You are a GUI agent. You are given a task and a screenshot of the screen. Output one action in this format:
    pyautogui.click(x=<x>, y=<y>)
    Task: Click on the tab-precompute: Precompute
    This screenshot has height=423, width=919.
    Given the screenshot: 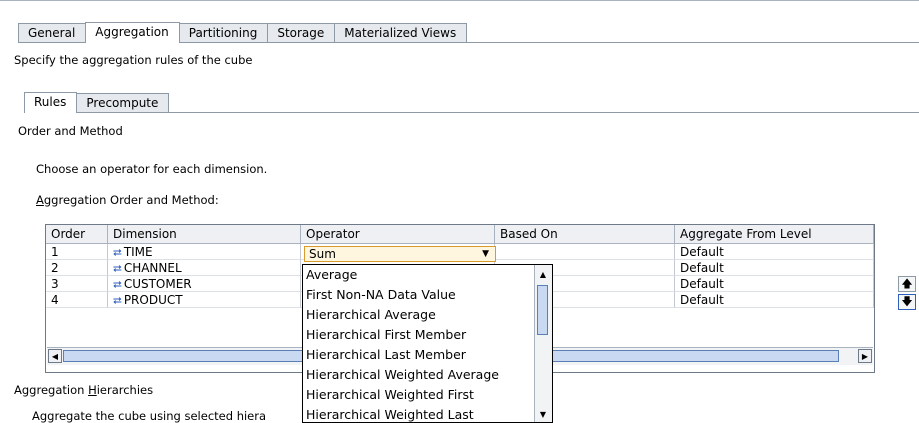 What is the action you would take?
    pyautogui.click(x=123, y=102)
    